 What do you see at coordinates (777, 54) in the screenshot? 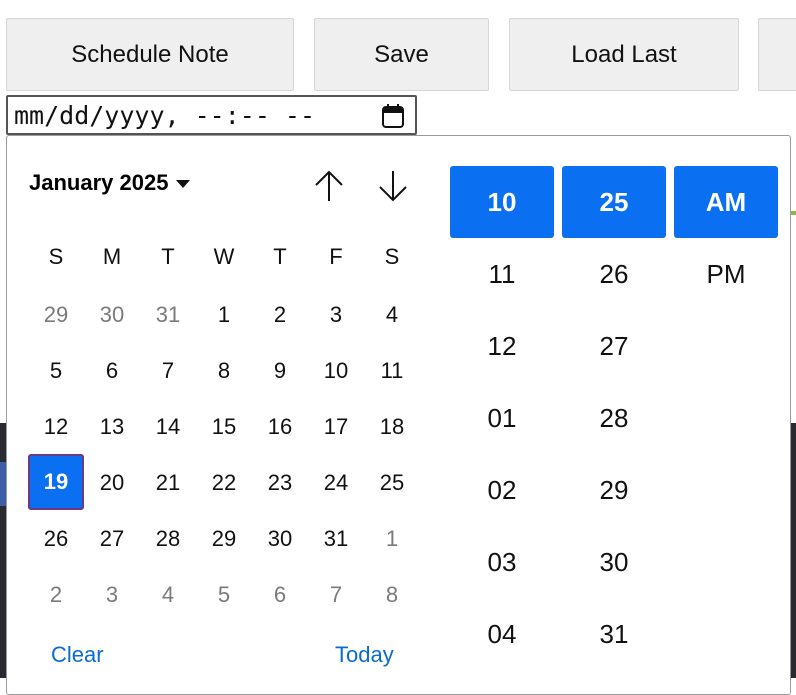
I see `extra-toolbar-button` at bounding box center [777, 54].